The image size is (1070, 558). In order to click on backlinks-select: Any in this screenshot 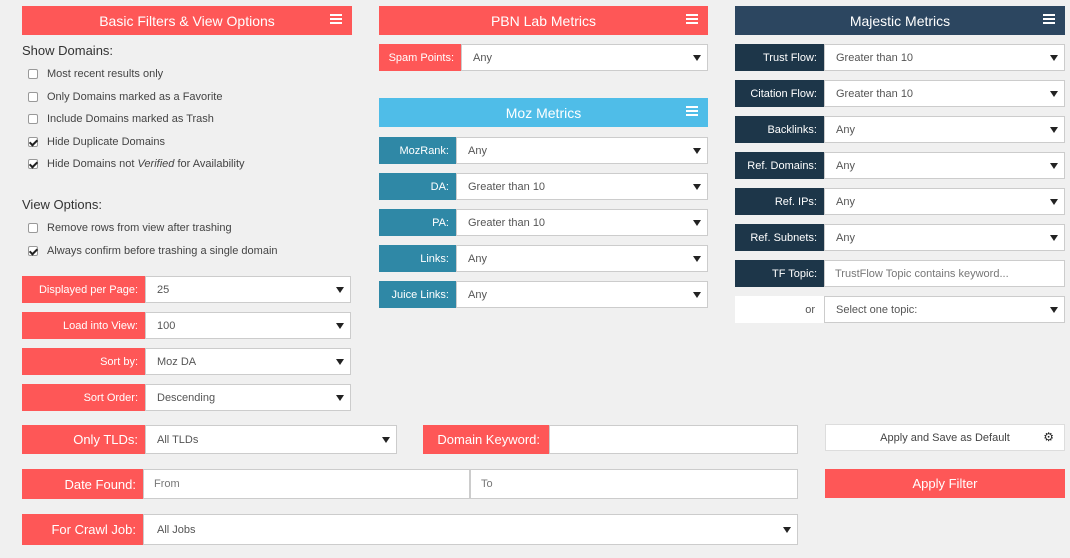, I will do `click(944, 129)`.